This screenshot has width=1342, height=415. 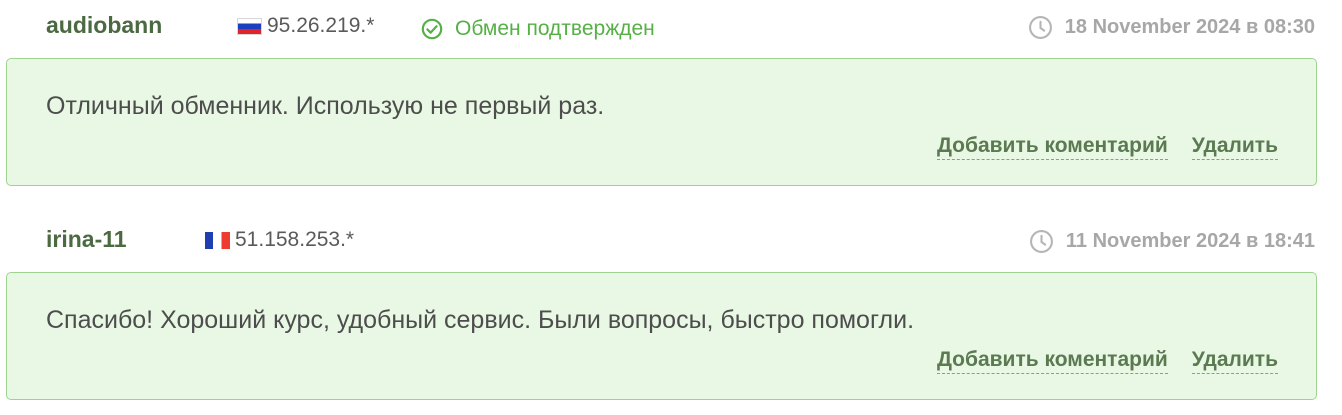 I want to click on review-ip: 51.158.253.*, so click(x=279, y=240).